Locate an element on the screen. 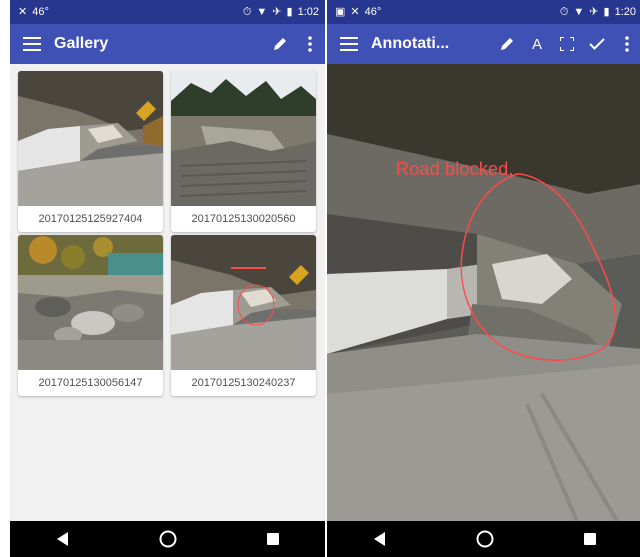 This screenshot has height=557, width=640. status-time: 1:20 is located at coordinates (625, 12).